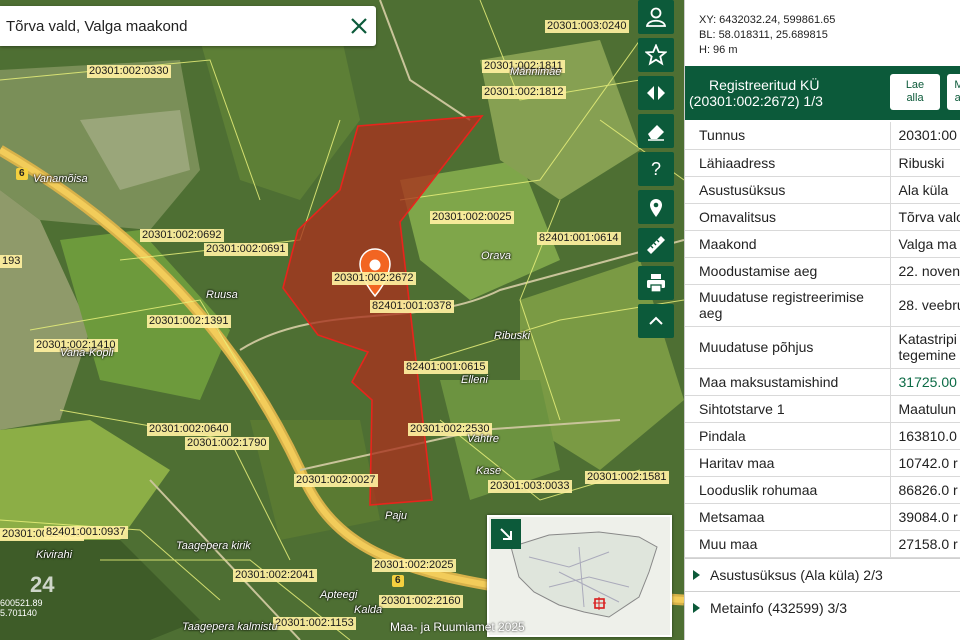 Image resolution: width=960 pixels, height=640 pixels. Describe the element at coordinates (788, 382) in the screenshot. I see `attribute-key: Maa maksustamishind` at that location.